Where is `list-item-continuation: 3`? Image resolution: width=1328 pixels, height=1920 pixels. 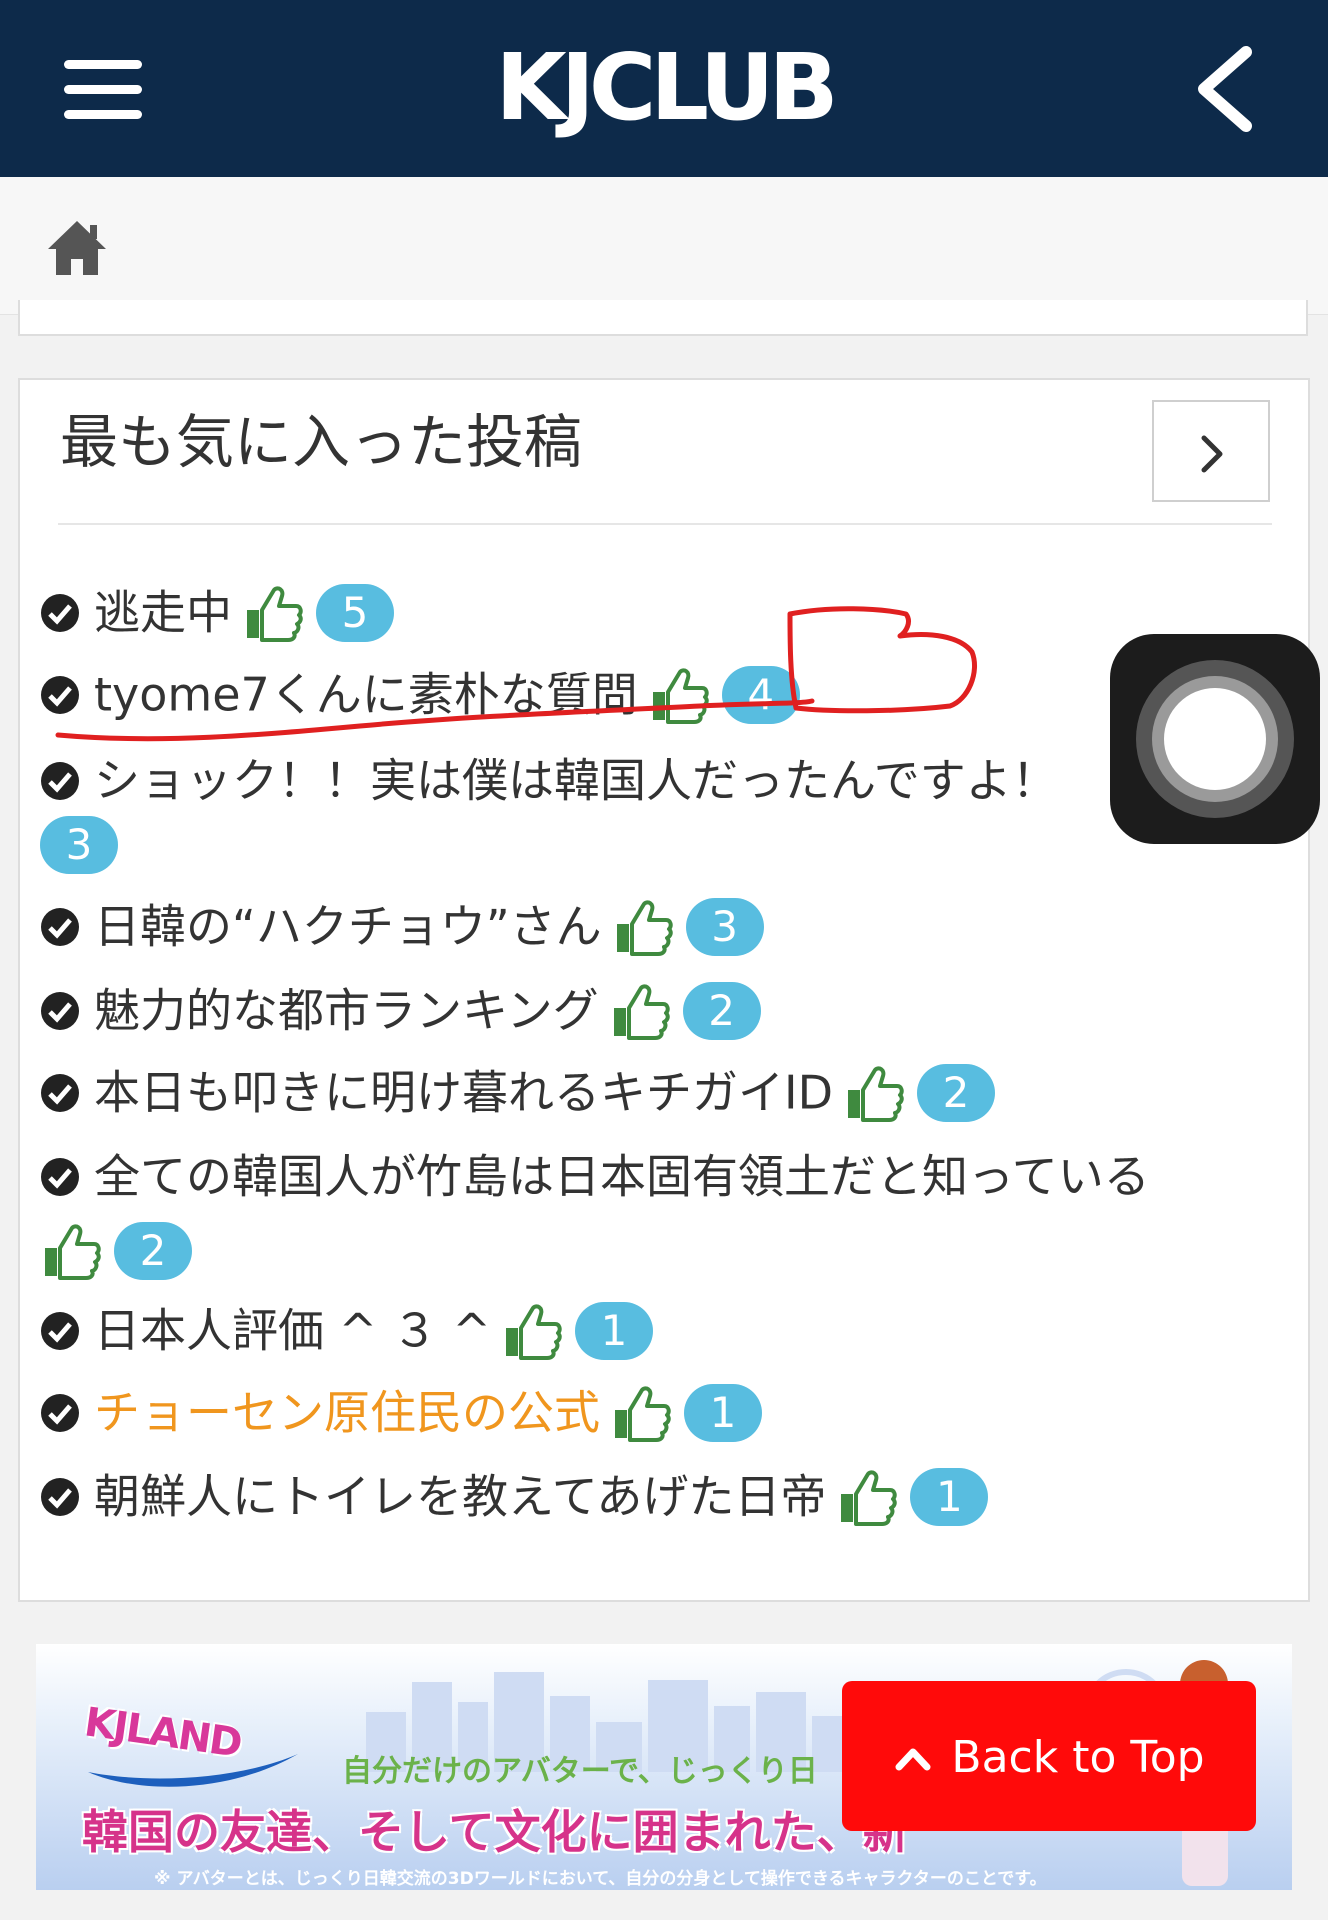 list-item-continuation: 3 is located at coordinates (655, 841).